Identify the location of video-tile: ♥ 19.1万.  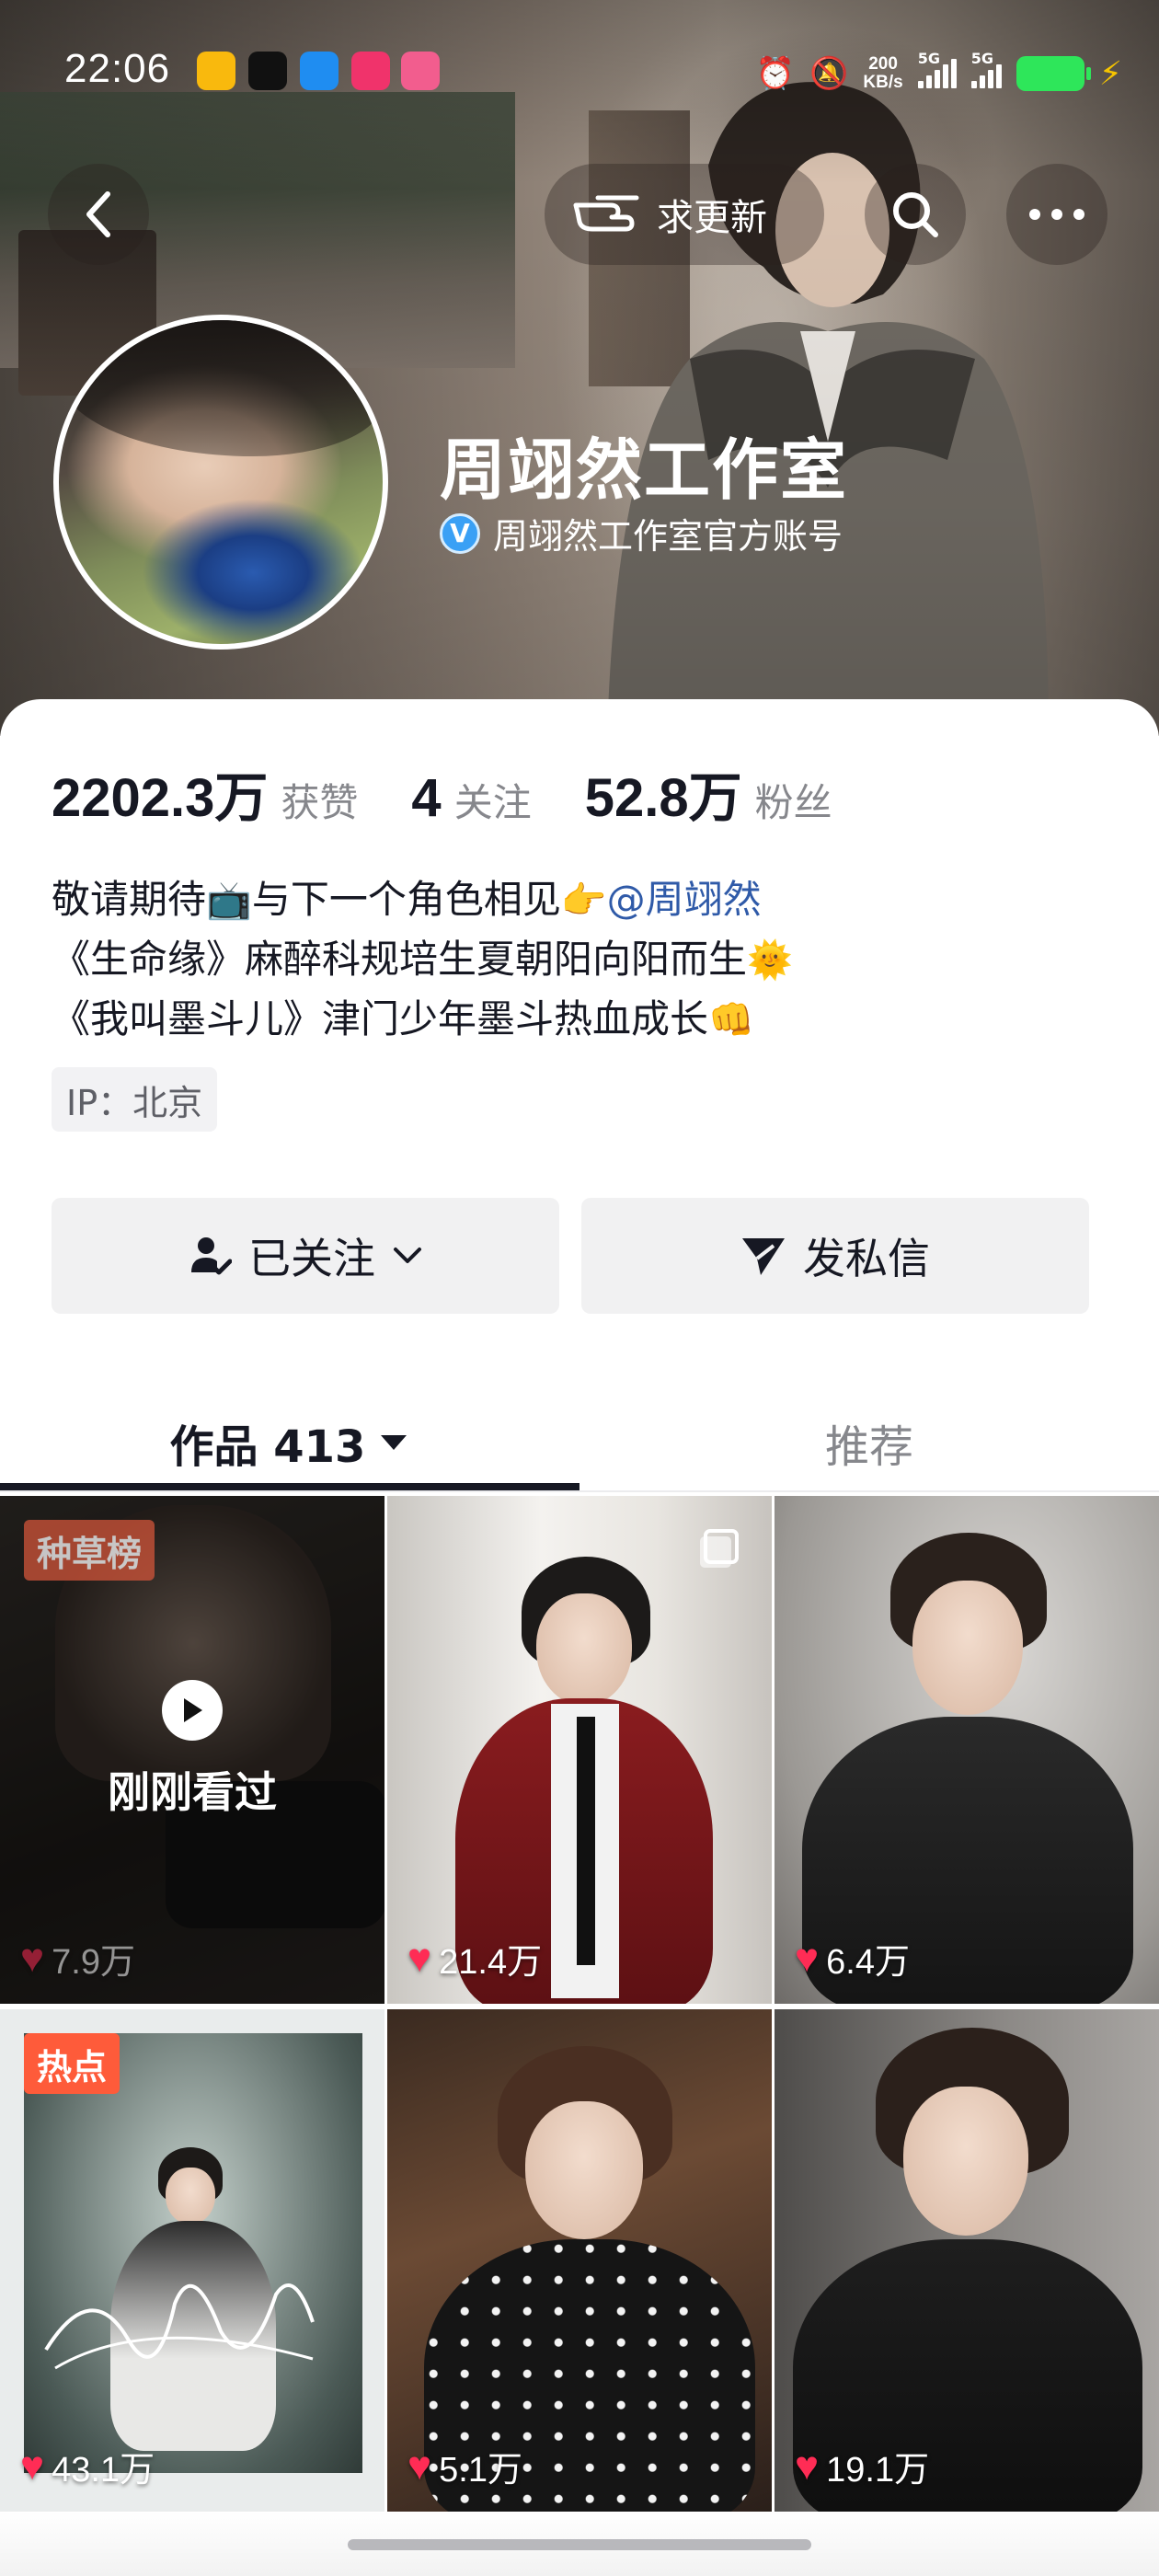
(967, 2260).